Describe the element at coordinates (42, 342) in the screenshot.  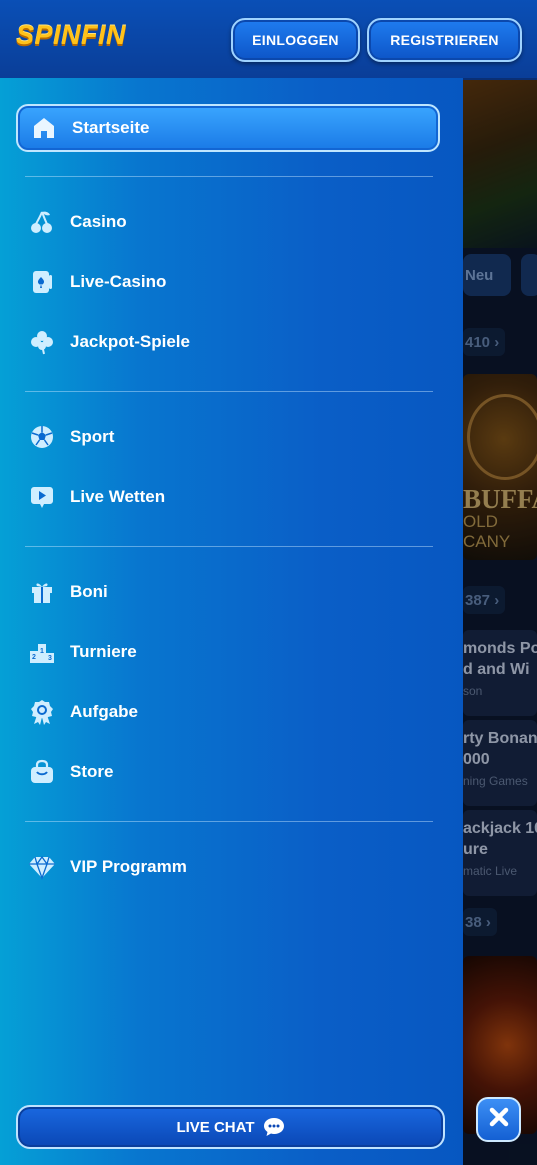
I see `clover-icon` at that location.